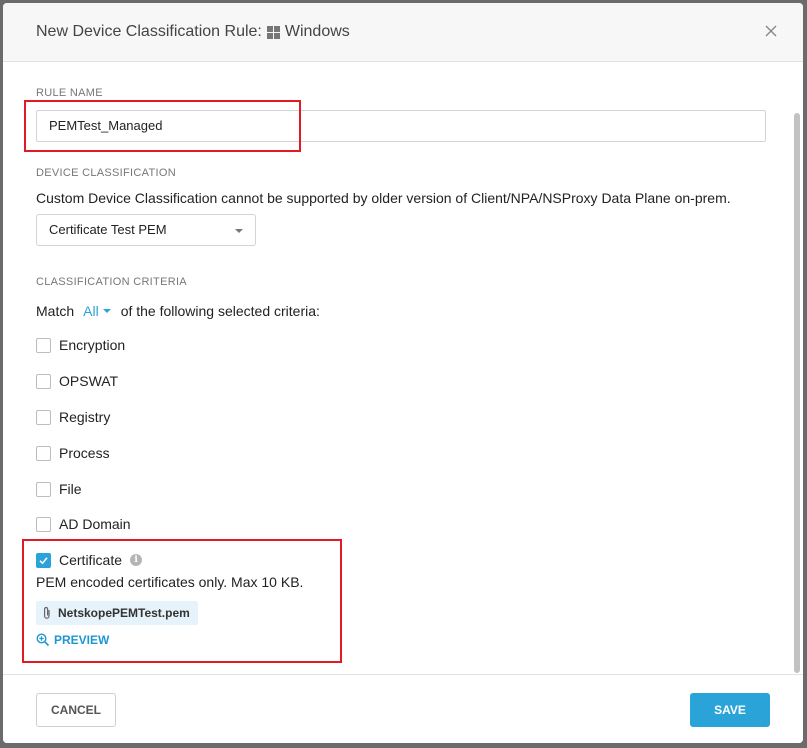 This screenshot has height=748, width=807. Describe the element at coordinates (317, 31) in the screenshot. I see `dialog-os-label: Windows` at that location.